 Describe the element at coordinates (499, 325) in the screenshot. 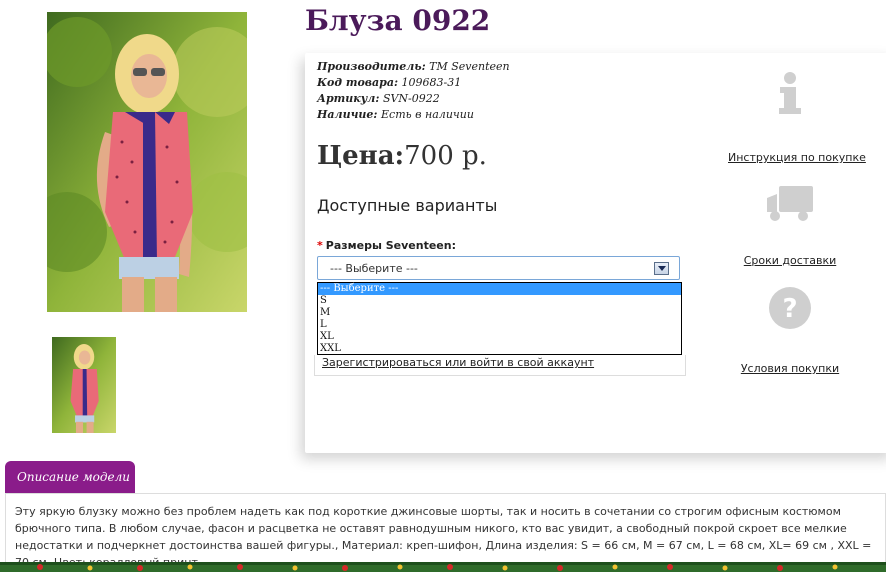

I see `size-option: L` at that location.